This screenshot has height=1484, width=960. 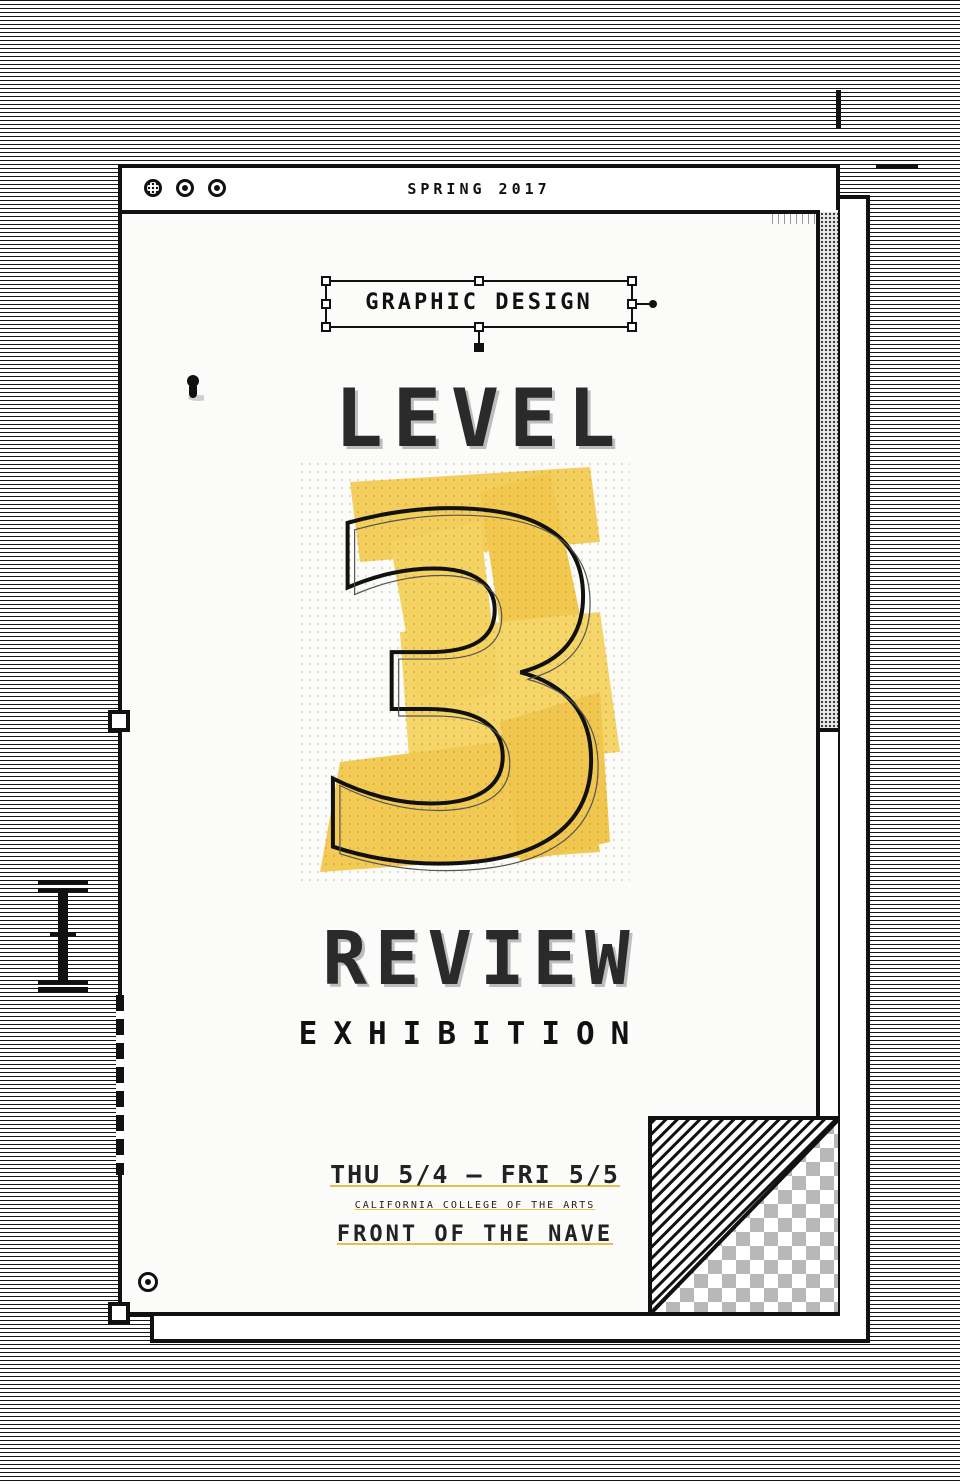 I want to click on yellow-tape-graphic: 3 3, so click(x=467, y=697).